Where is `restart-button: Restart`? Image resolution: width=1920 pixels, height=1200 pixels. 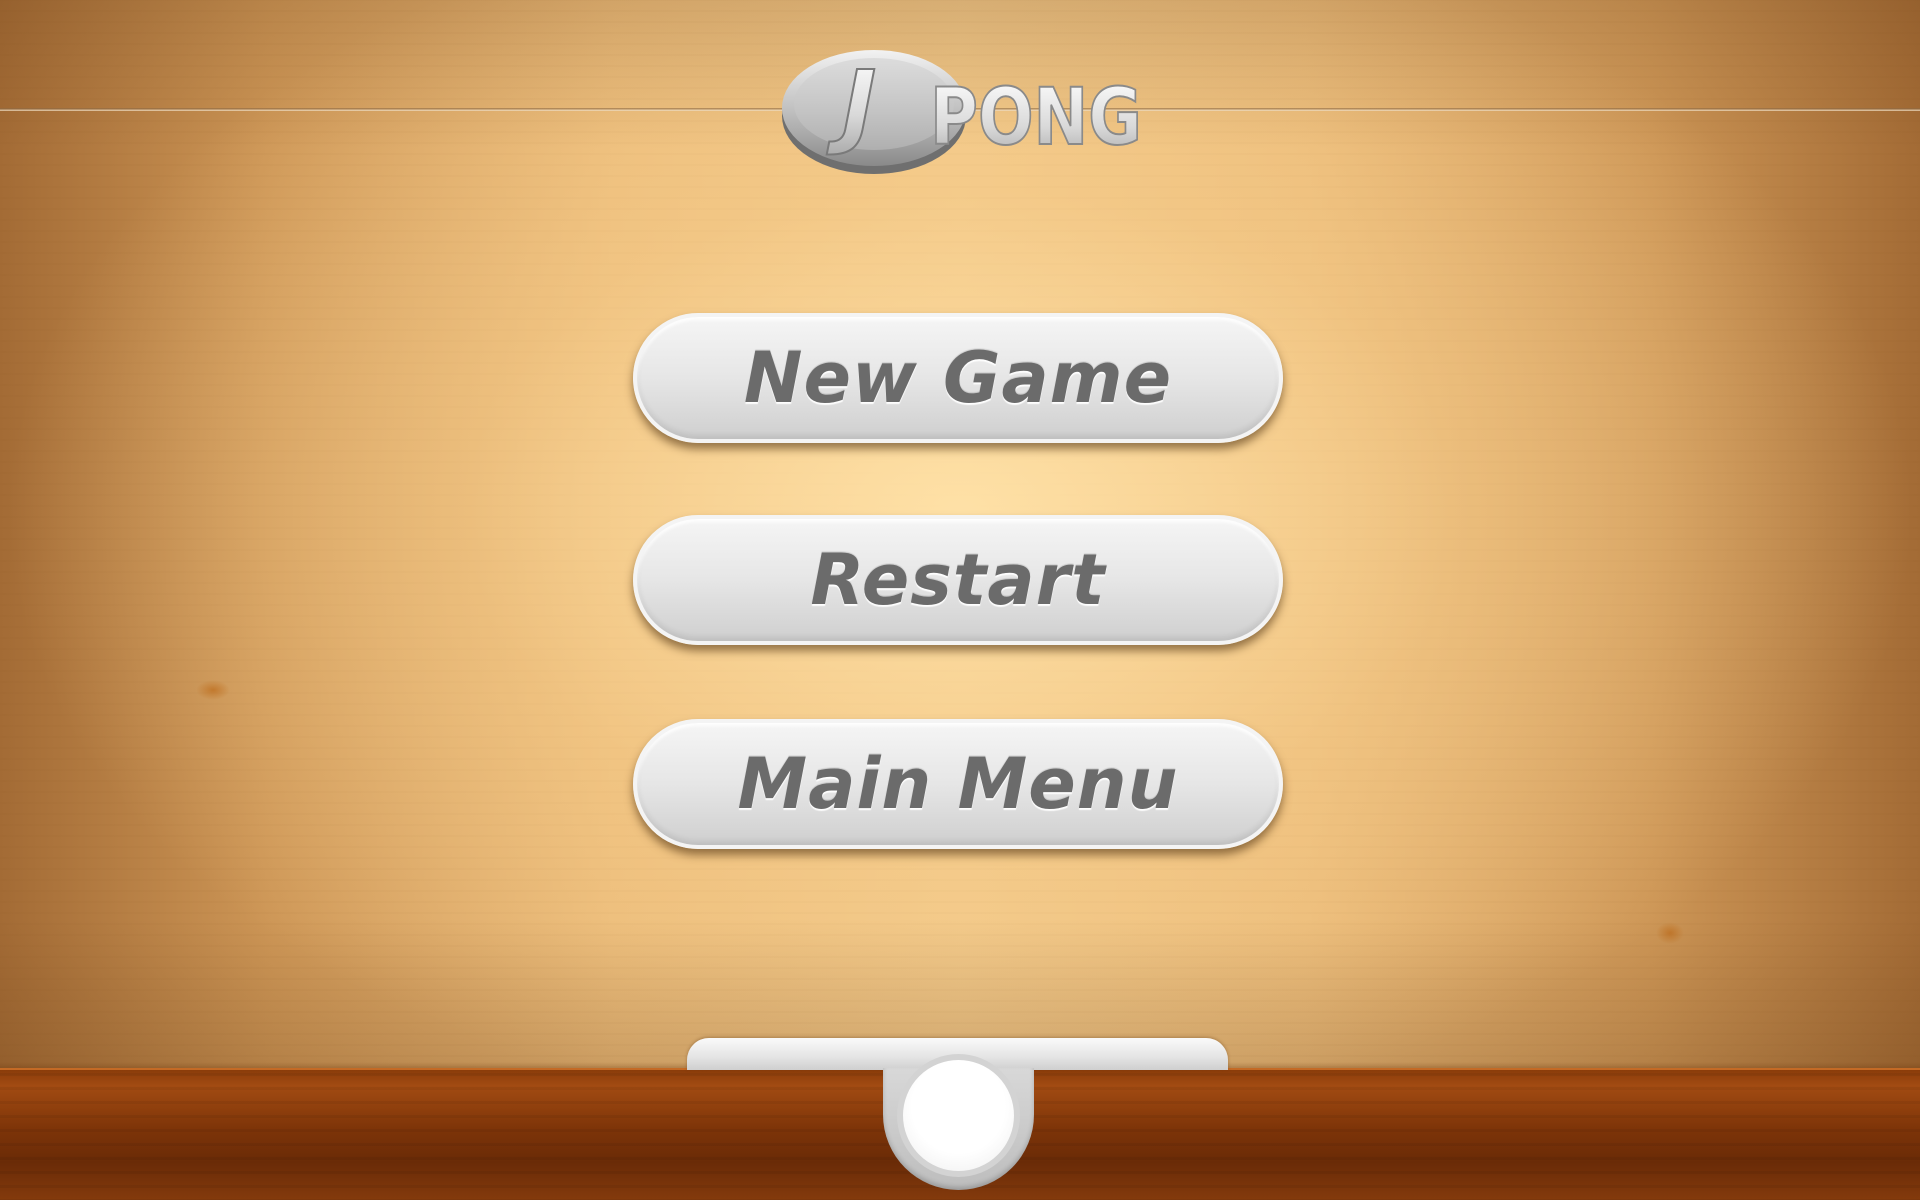 restart-button: Restart is located at coordinates (958, 580).